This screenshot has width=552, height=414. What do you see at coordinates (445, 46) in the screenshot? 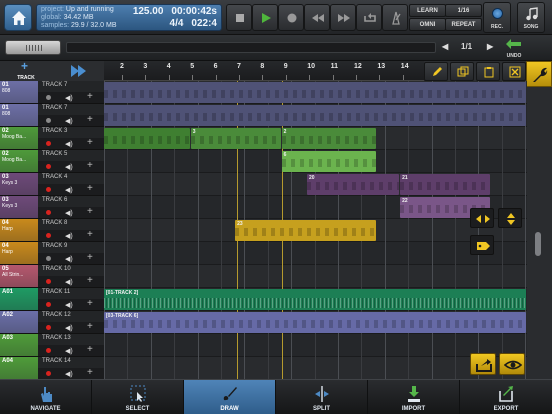
I see `prev-page-icon: ◀` at bounding box center [445, 46].